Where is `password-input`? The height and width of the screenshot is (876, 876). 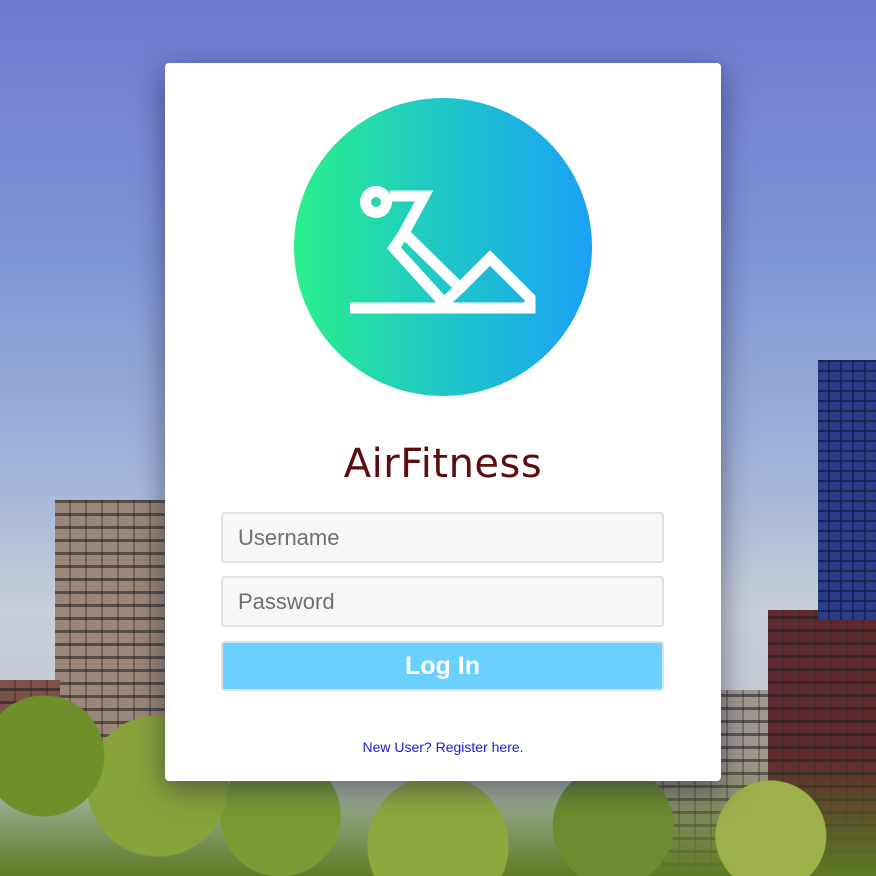
password-input is located at coordinates (442, 601).